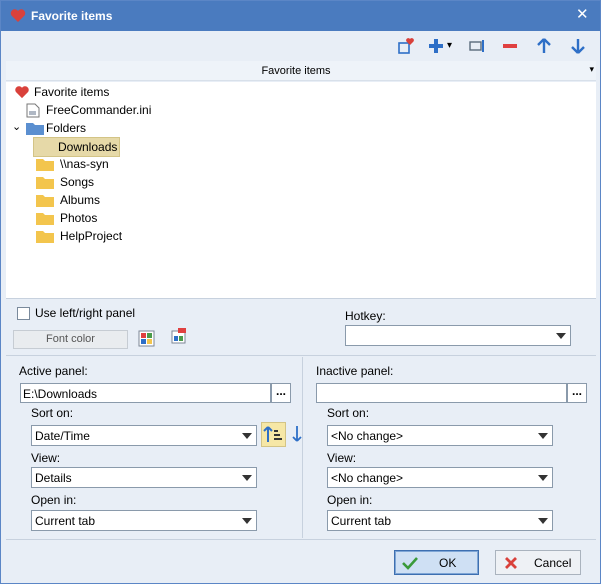  I want to click on chevron-down-icon: ⌄, so click(16, 127).